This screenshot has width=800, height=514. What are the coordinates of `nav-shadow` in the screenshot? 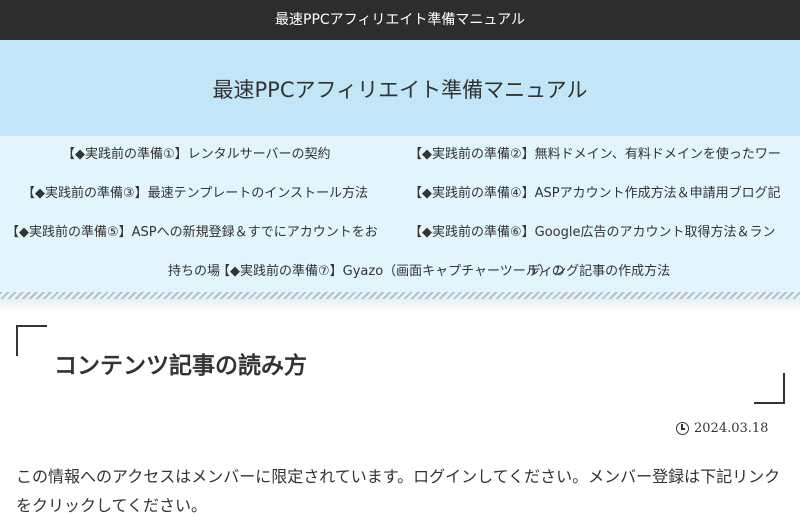 It's located at (400, 305).